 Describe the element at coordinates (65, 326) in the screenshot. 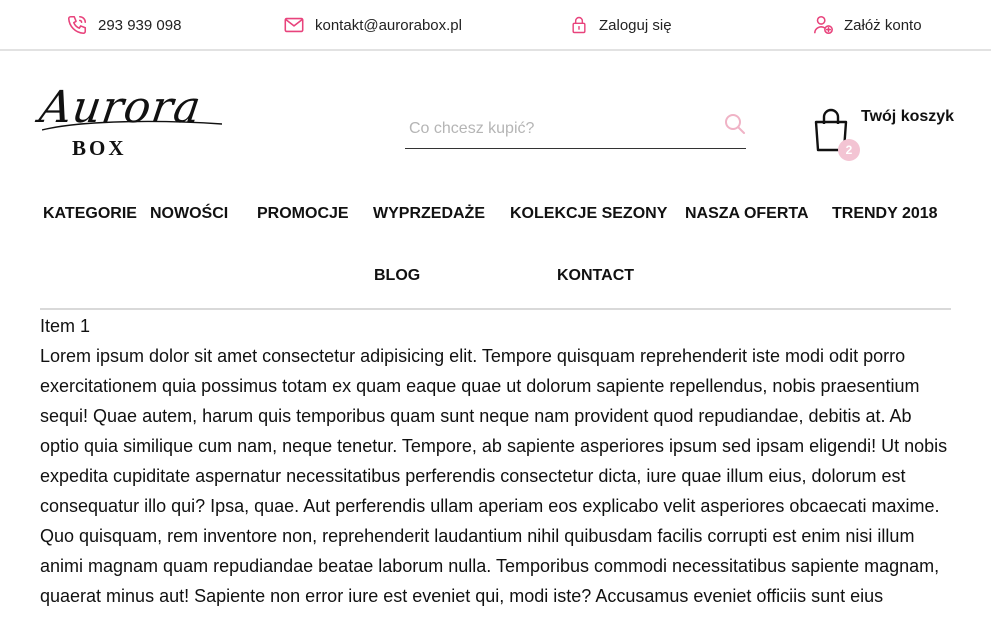

I see `content-title: Item 1` at that location.